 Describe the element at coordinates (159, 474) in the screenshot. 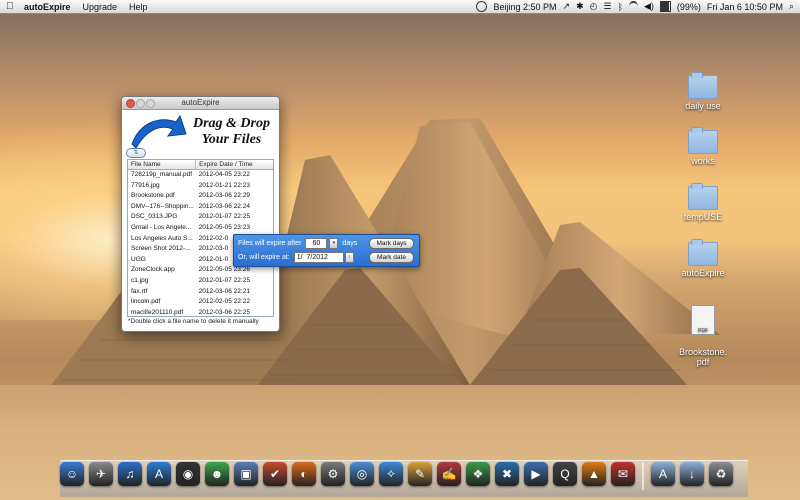

I see `dock-app-store-icon: A` at that location.